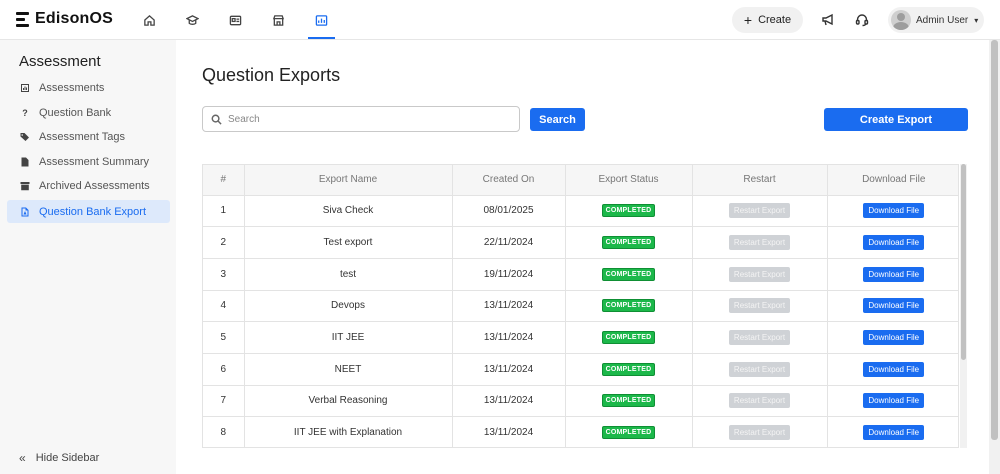 Image resolution: width=1000 pixels, height=474 pixels. I want to click on id-card-icon, so click(235, 20).